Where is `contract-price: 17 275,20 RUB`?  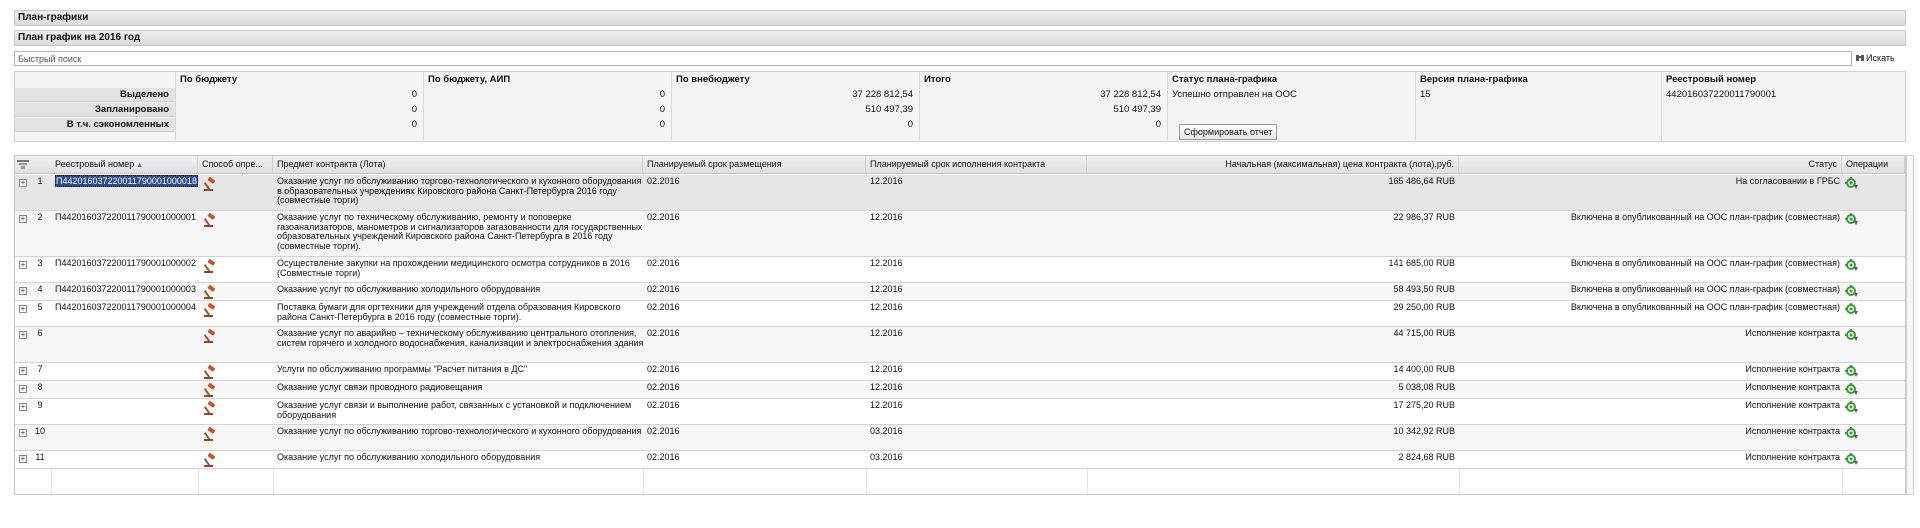
contract-price: 17 275,20 RUB is located at coordinates (1424, 405).